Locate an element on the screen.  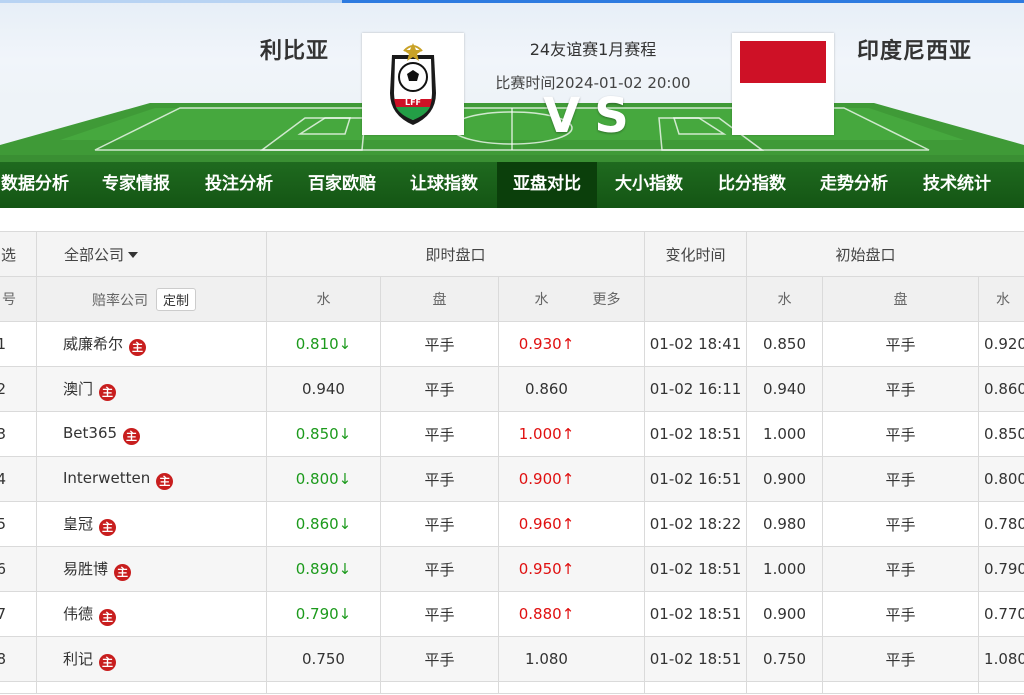
init-water-header-1: 水 is located at coordinates (785, 299).